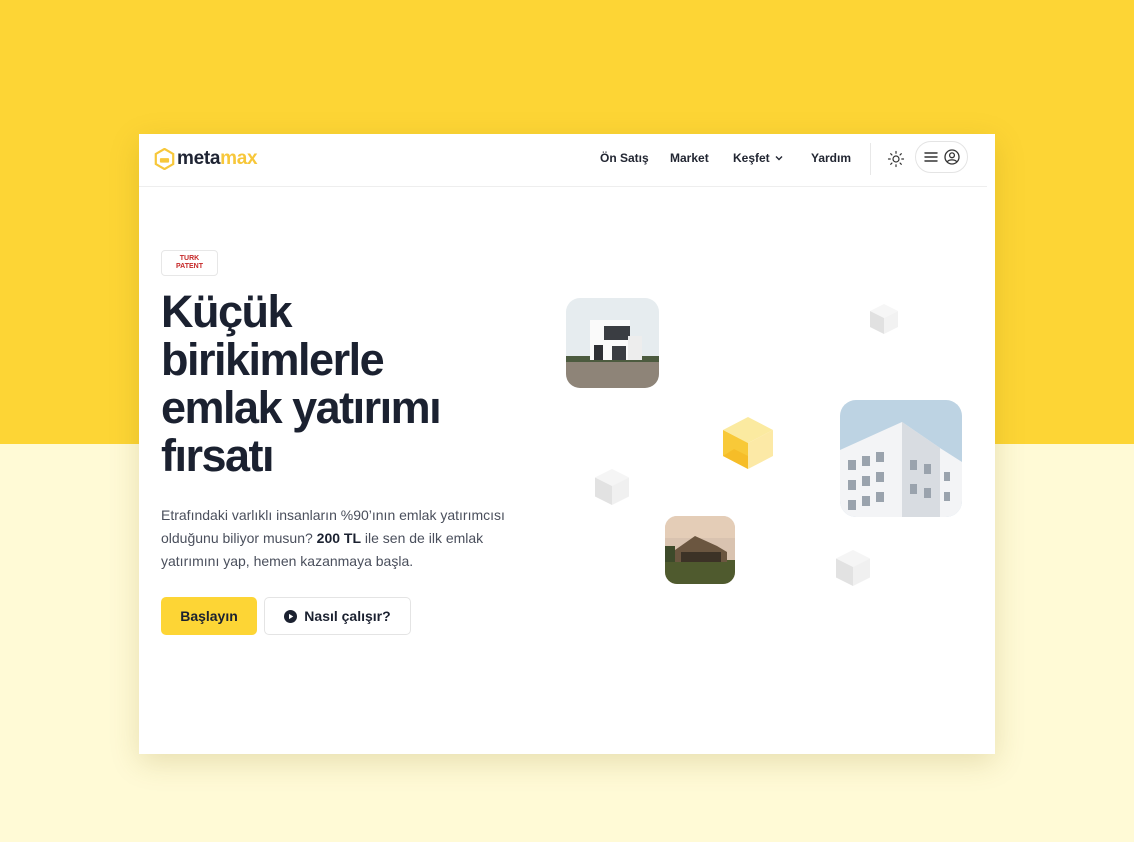 The width and height of the screenshot is (1134, 842). I want to click on hero-title-line-1: Küçük, so click(227, 311).